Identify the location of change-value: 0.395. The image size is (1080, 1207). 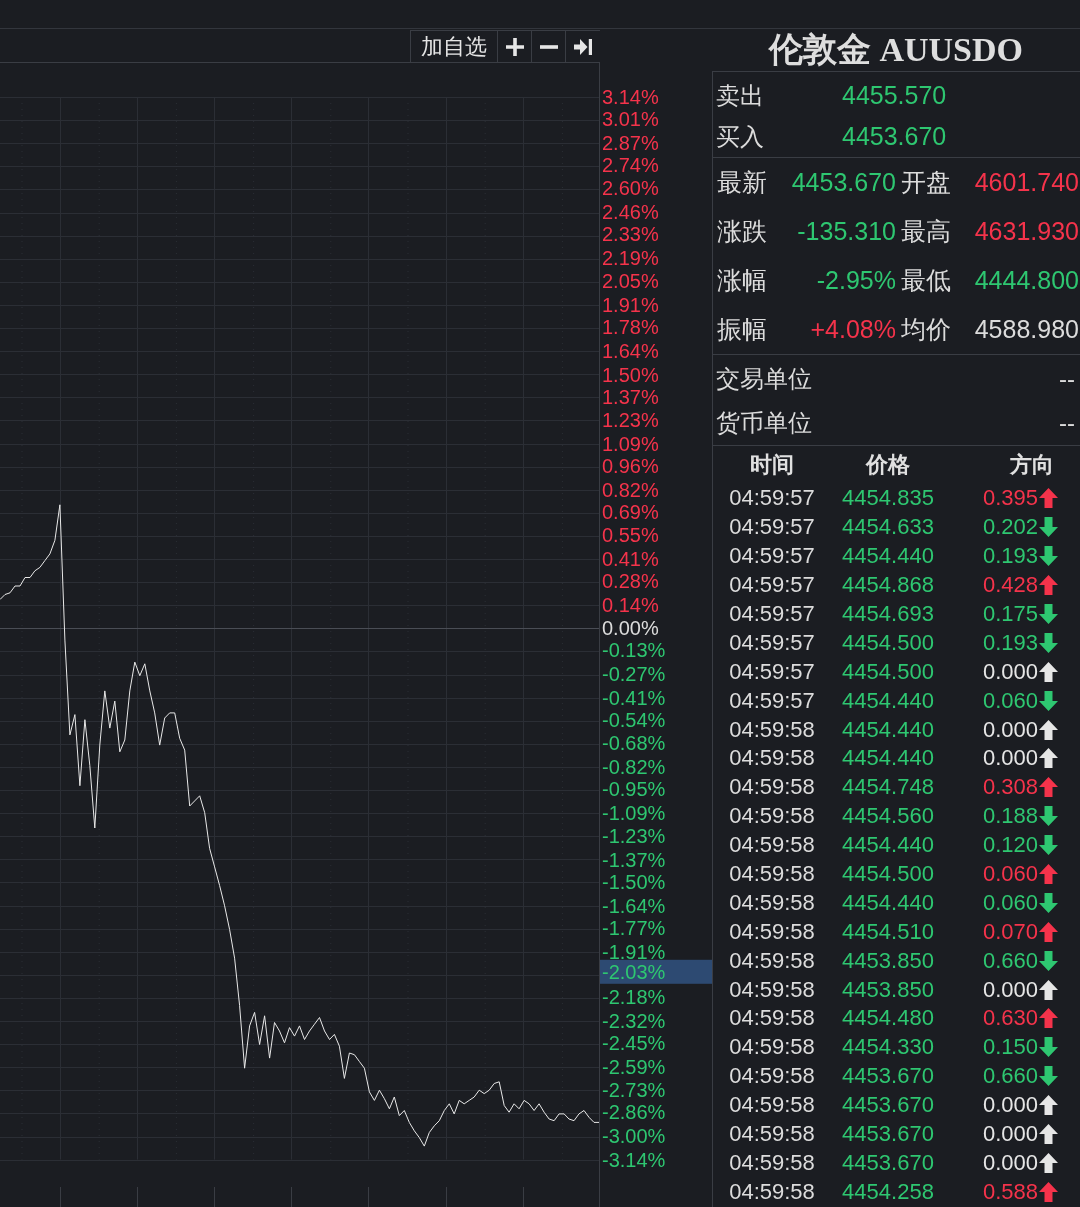
(1010, 498).